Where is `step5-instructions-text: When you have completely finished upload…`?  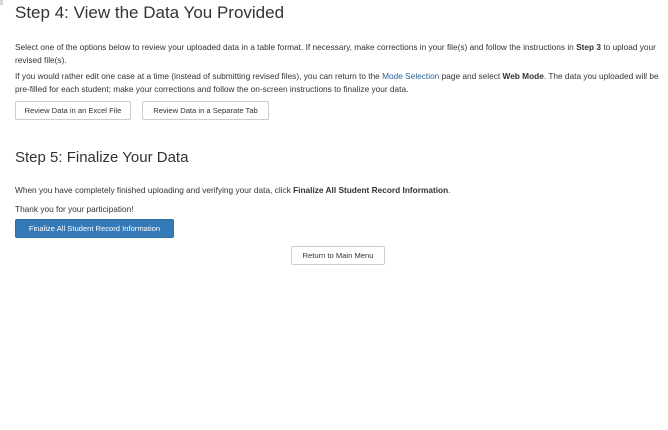
step5-instructions-text: When you have completely finished upload… is located at coordinates (154, 190).